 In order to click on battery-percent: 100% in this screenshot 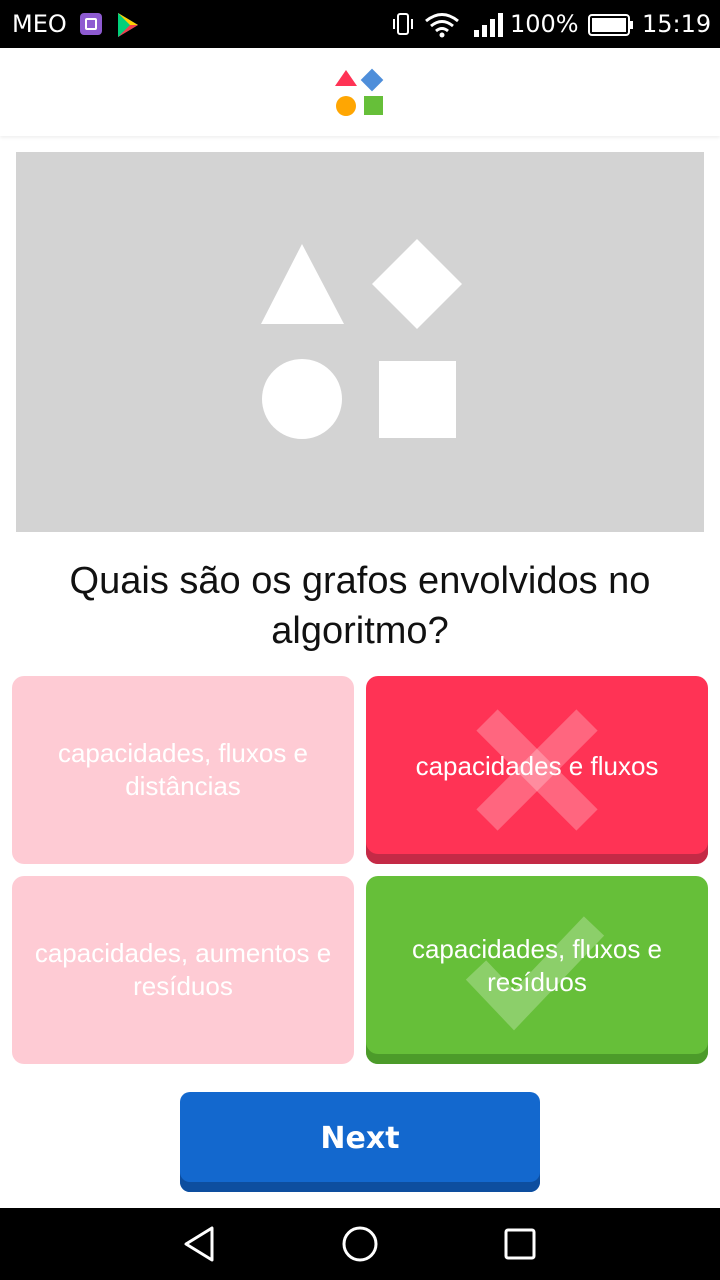, I will do `click(544, 24)`.